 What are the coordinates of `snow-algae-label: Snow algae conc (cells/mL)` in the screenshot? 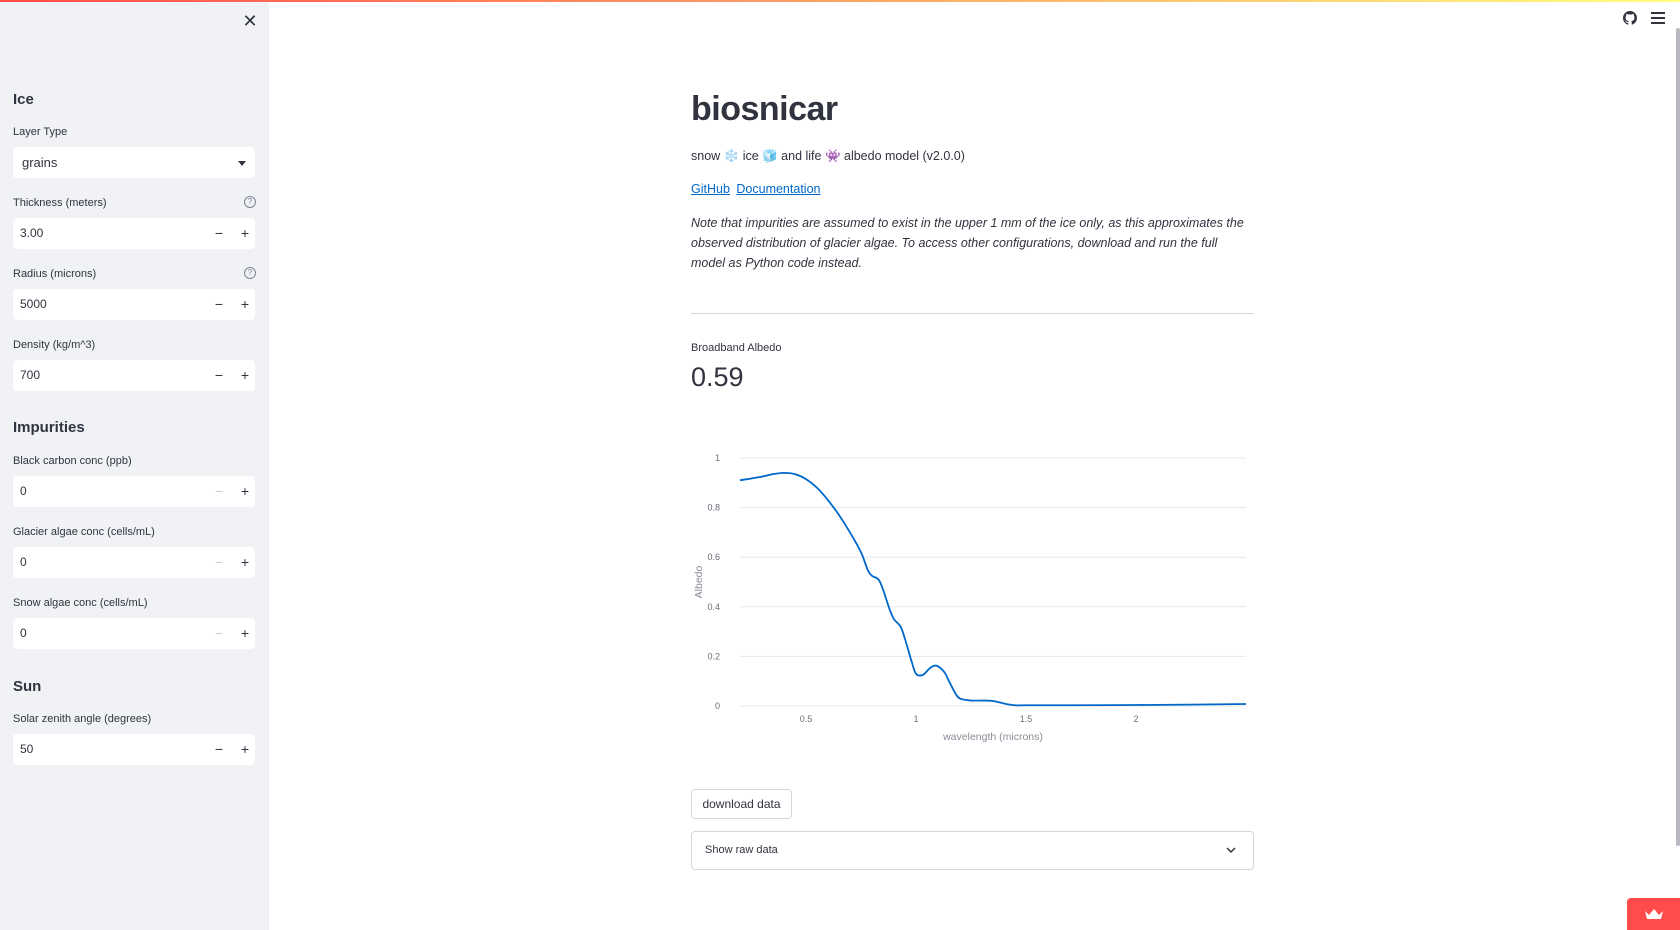 It's located at (80, 603).